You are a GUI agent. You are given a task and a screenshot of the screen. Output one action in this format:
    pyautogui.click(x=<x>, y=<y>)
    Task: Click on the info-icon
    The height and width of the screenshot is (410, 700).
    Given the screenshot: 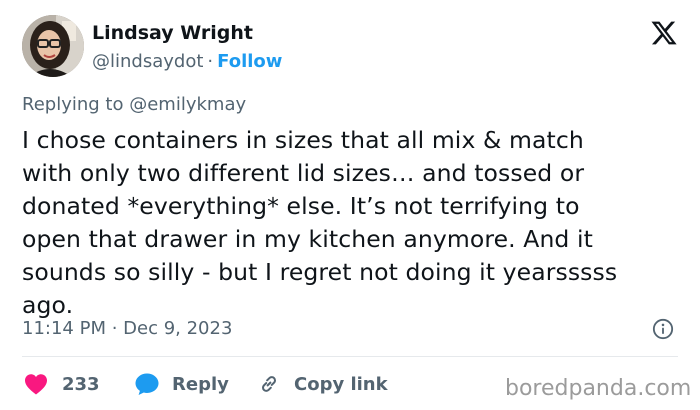 What is the action you would take?
    pyautogui.click(x=663, y=329)
    